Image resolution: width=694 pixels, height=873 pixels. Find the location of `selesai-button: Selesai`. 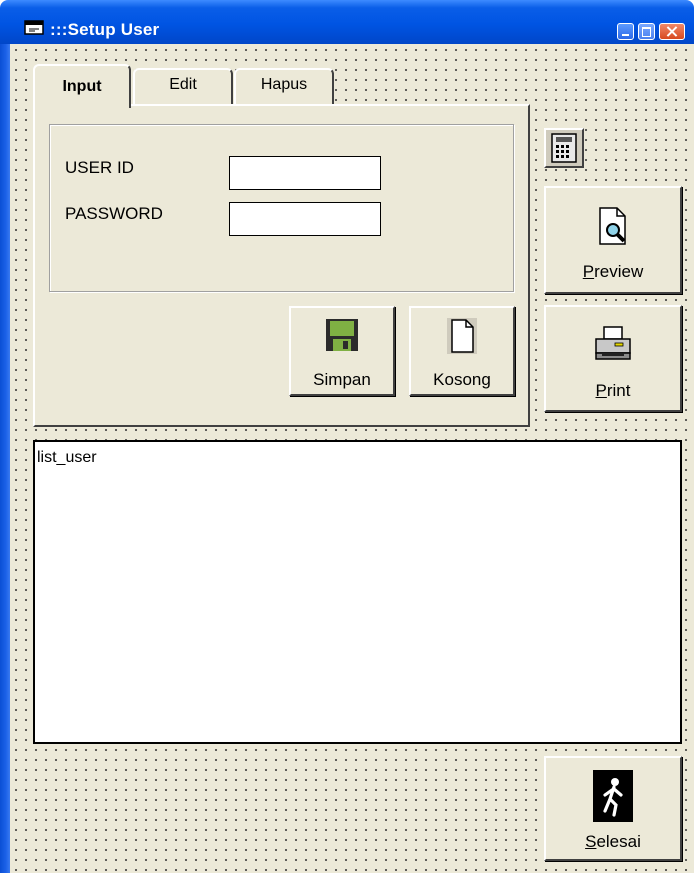

selesai-button: Selesai is located at coordinates (613, 808).